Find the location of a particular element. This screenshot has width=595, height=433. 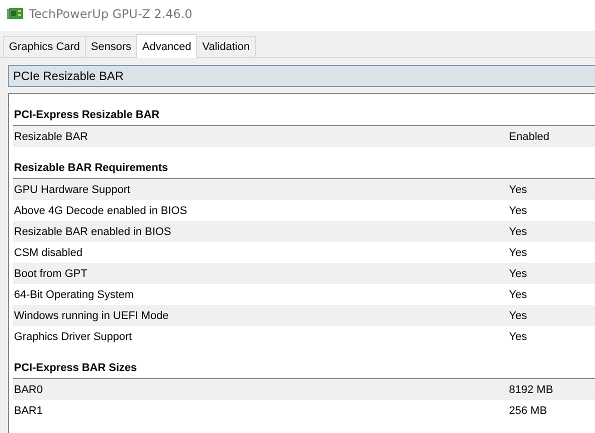

row-value: 256 MB is located at coordinates (528, 410).